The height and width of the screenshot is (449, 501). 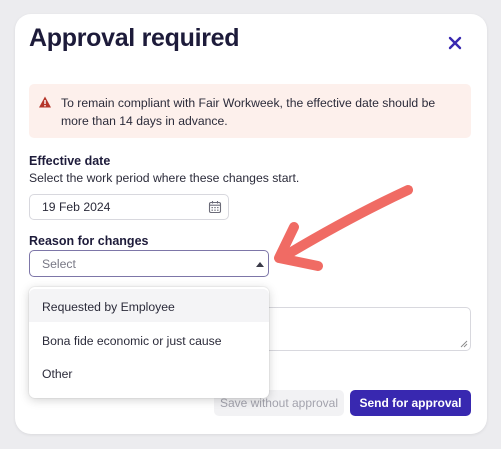 What do you see at coordinates (129, 207) in the screenshot?
I see `effective-date-input: 19 Feb 2024` at bounding box center [129, 207].